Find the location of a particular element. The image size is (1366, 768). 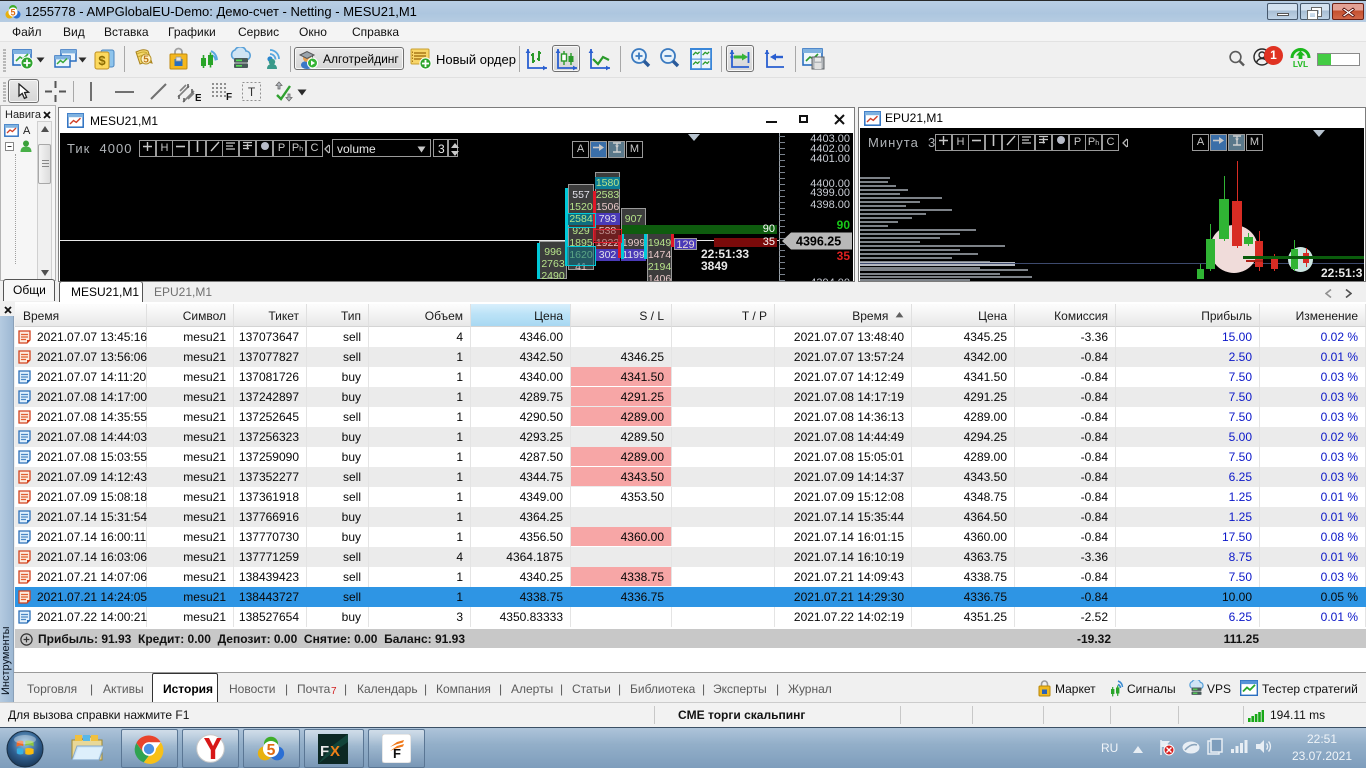

svg-text: 4396.25 is located at coordinates (818, 242).